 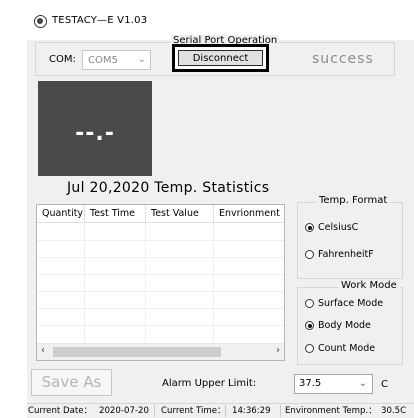 I want to click on alarm-upper-limit-select: 37.5 ⌄, so click(x=333, y=384).